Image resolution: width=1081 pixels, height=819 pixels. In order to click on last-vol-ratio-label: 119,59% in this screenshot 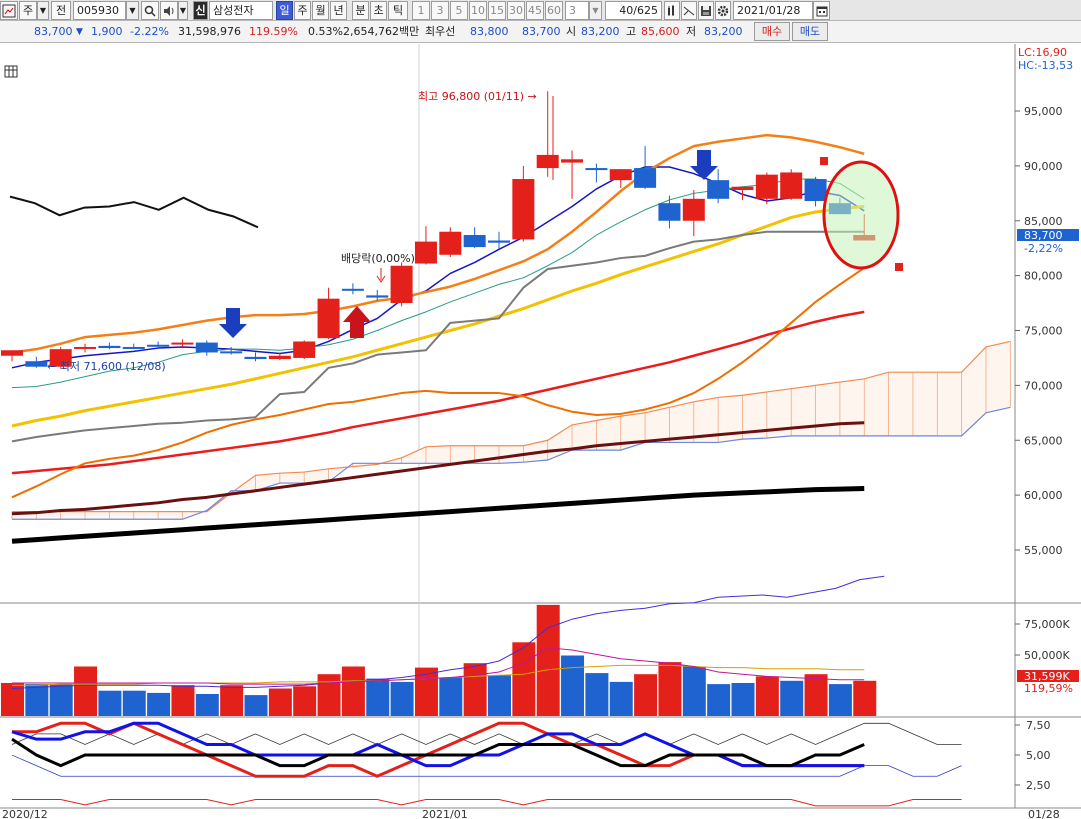, I will do `click(1048, 688)`.